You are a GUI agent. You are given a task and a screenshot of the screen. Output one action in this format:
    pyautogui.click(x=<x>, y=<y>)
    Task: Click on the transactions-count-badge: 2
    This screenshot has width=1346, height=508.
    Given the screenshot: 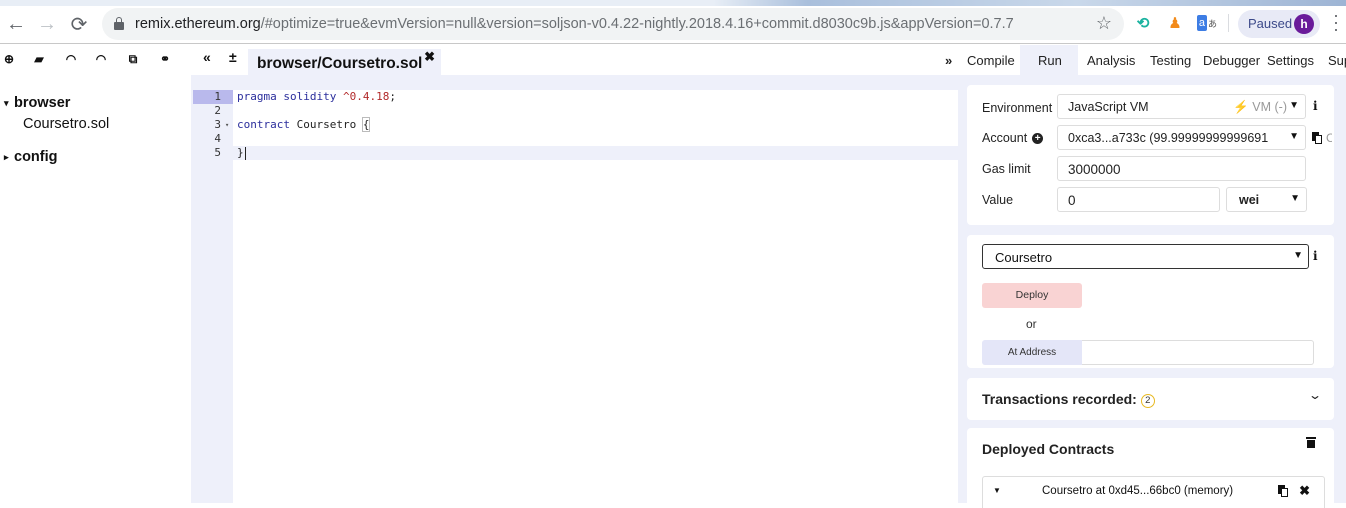 What is the action you would take?
    pyautogui.click(x=1147, y=401)
    